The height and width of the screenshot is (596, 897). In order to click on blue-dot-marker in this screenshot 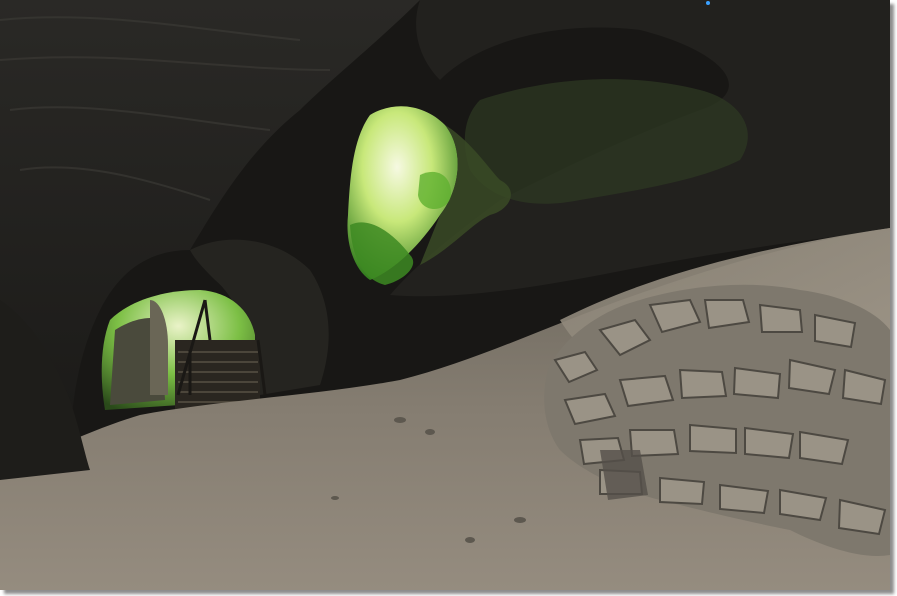, I will do `click(708, 3)`.